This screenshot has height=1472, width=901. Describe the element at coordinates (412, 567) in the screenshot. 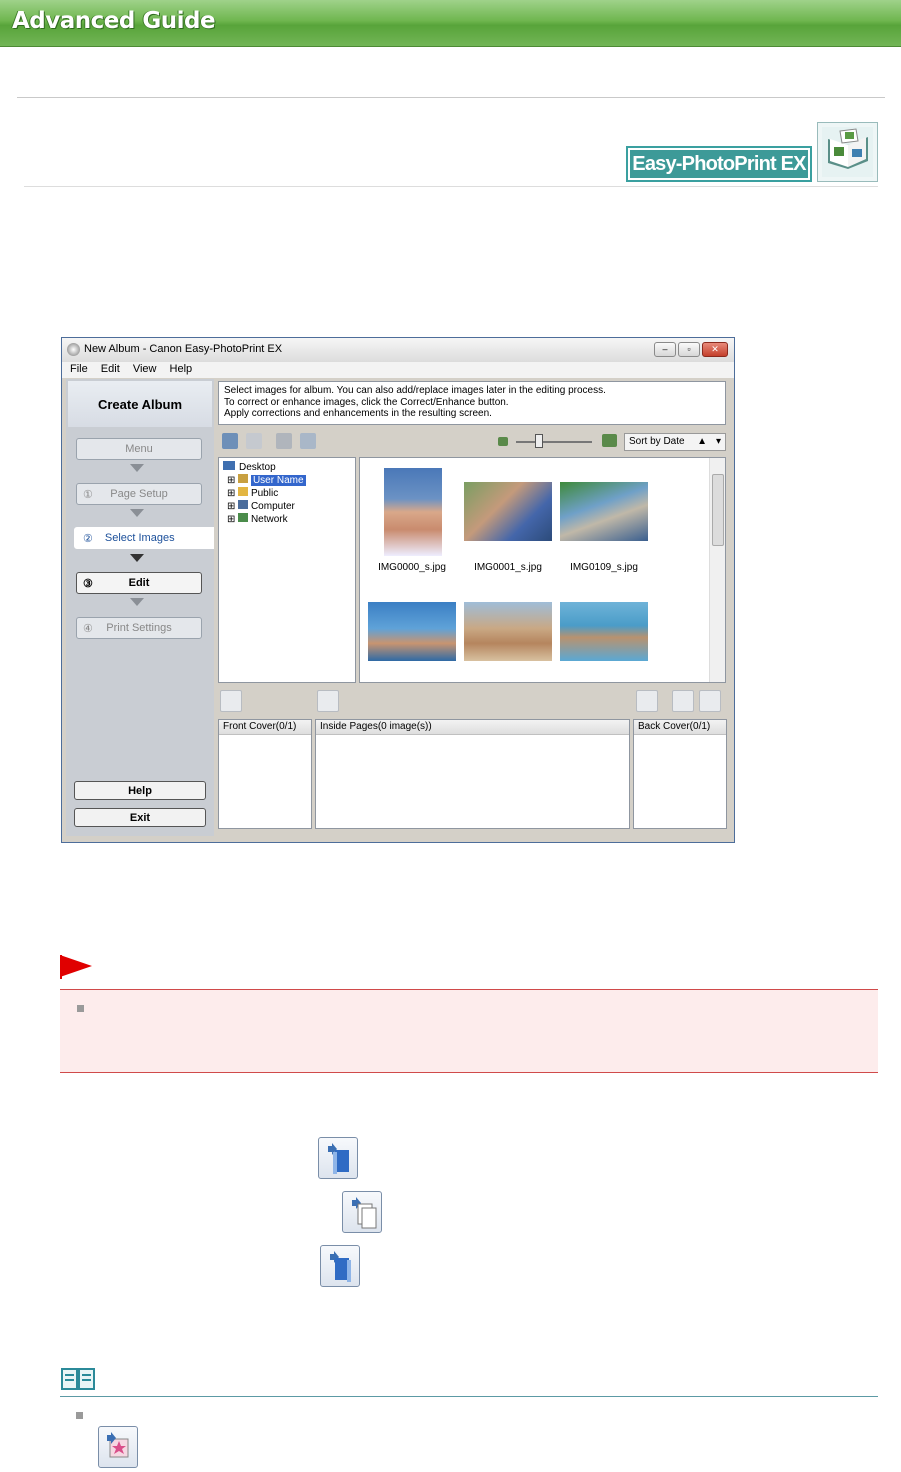

I see `thumbnail-caption: IMG0000_s.jpg` at that location.